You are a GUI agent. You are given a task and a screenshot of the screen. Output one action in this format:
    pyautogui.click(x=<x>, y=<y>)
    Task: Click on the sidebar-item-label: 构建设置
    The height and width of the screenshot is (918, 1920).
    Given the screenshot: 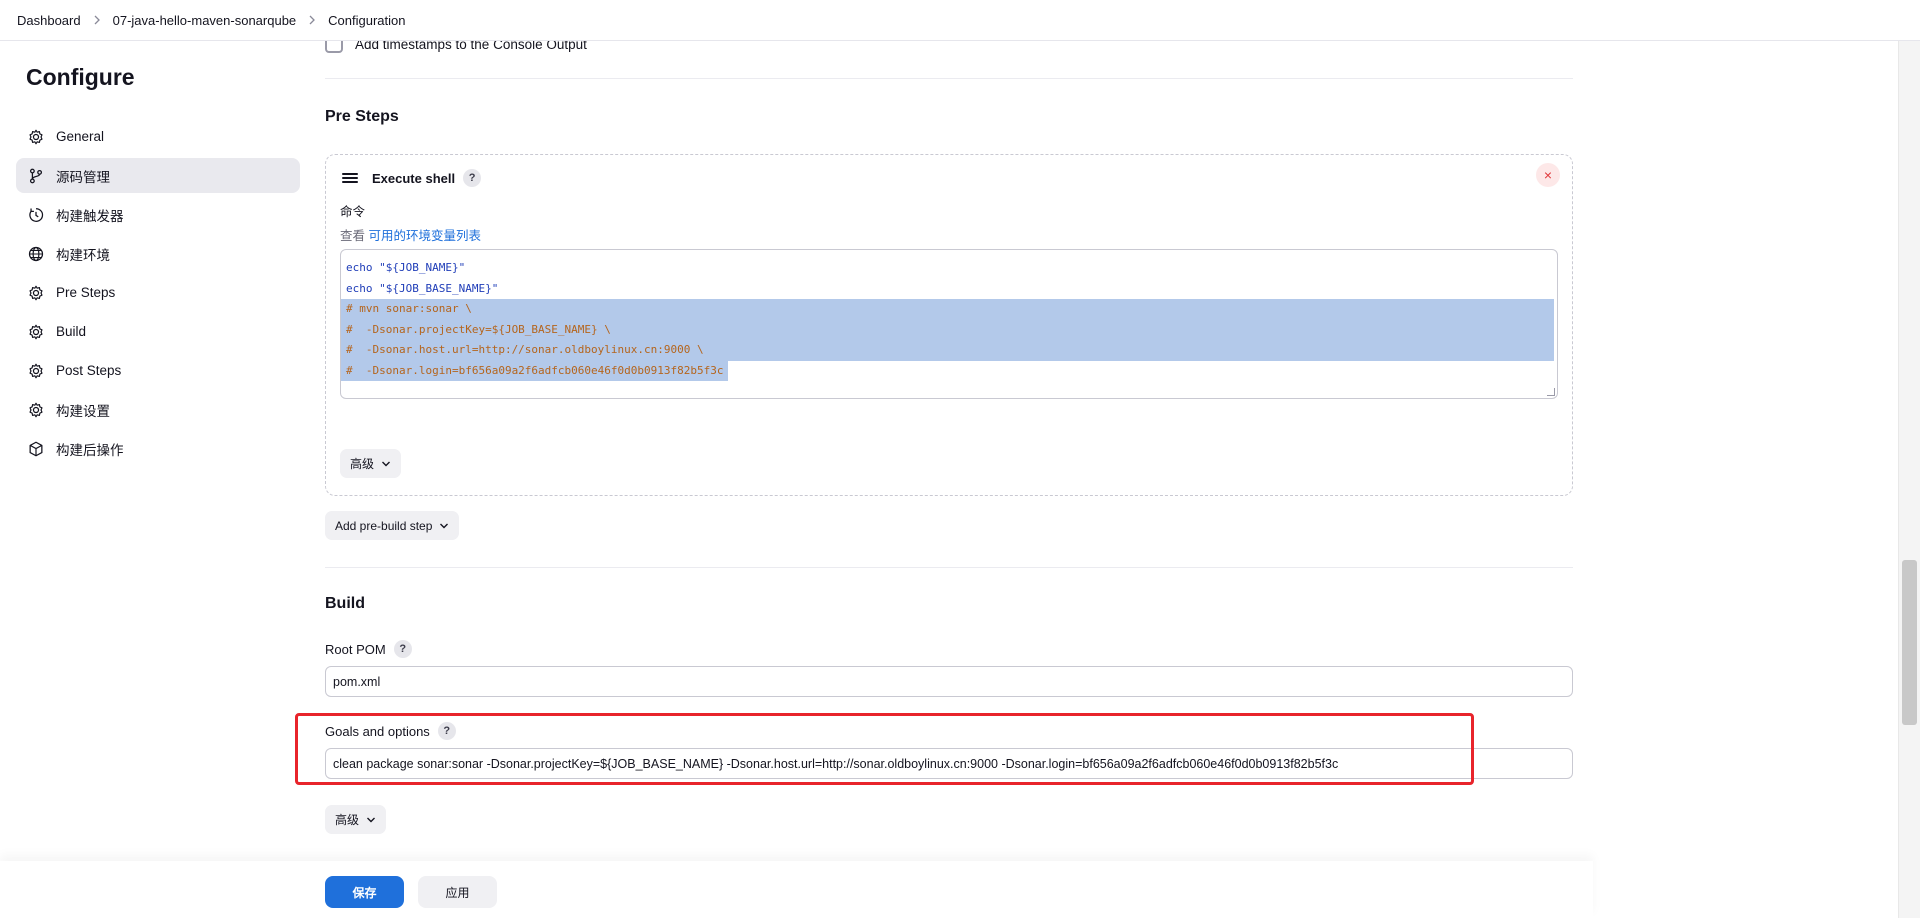 What is the action you would take?
    pyautogui.click(x=83, y=411)
    